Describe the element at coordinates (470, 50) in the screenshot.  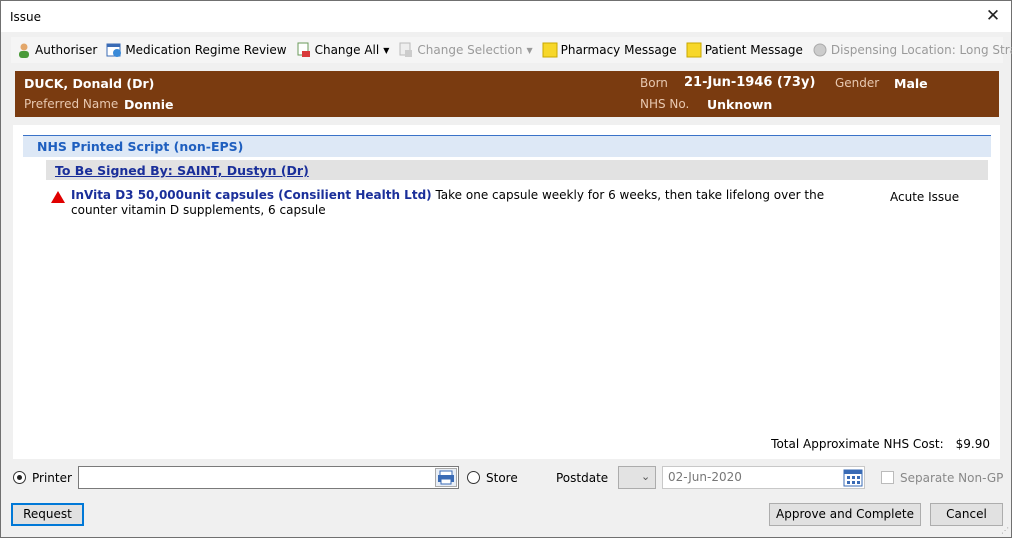
I see `change-selection-label: Change Selection` at that location.